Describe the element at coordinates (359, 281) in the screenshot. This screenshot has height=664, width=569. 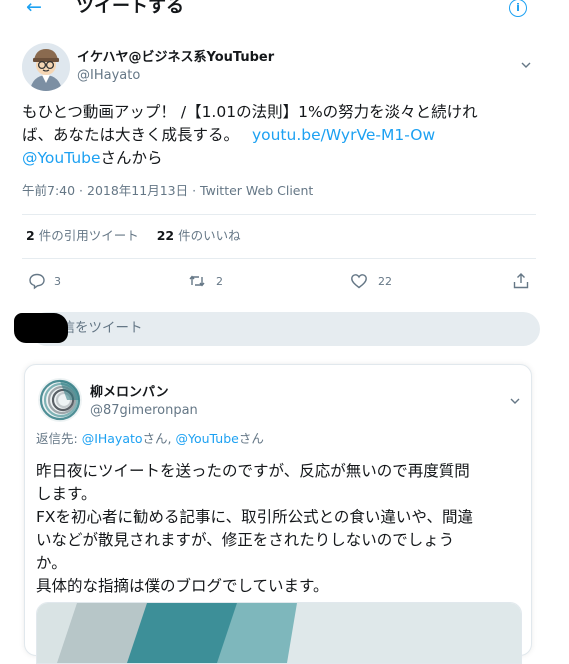
I see `heart-icon` at that location.